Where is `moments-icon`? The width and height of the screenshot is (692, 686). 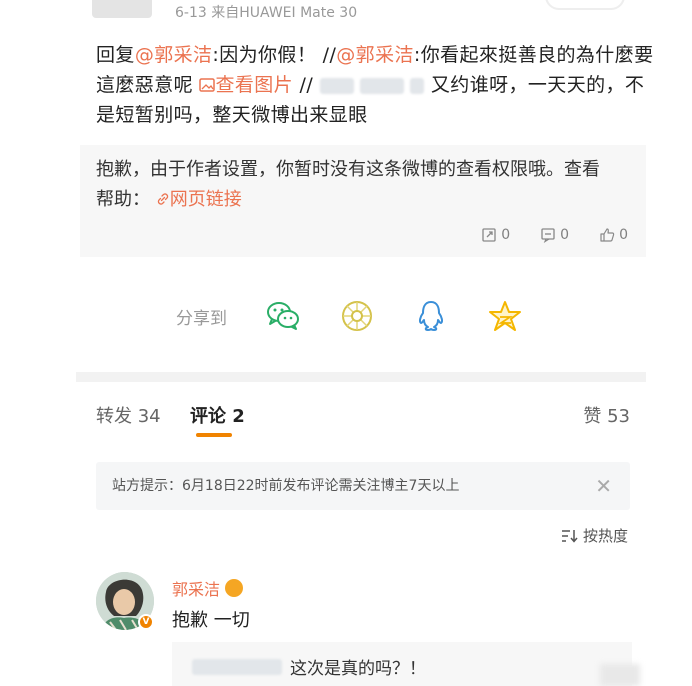
moments-icon is located at coordinates (357, 316).